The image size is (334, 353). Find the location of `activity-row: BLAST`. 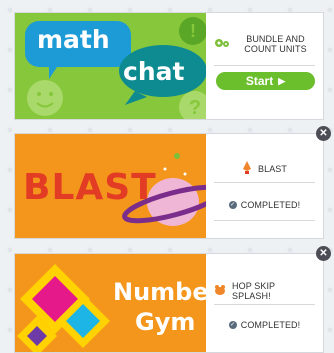

activity-row: BLAST is located at coordinates (264, 169).